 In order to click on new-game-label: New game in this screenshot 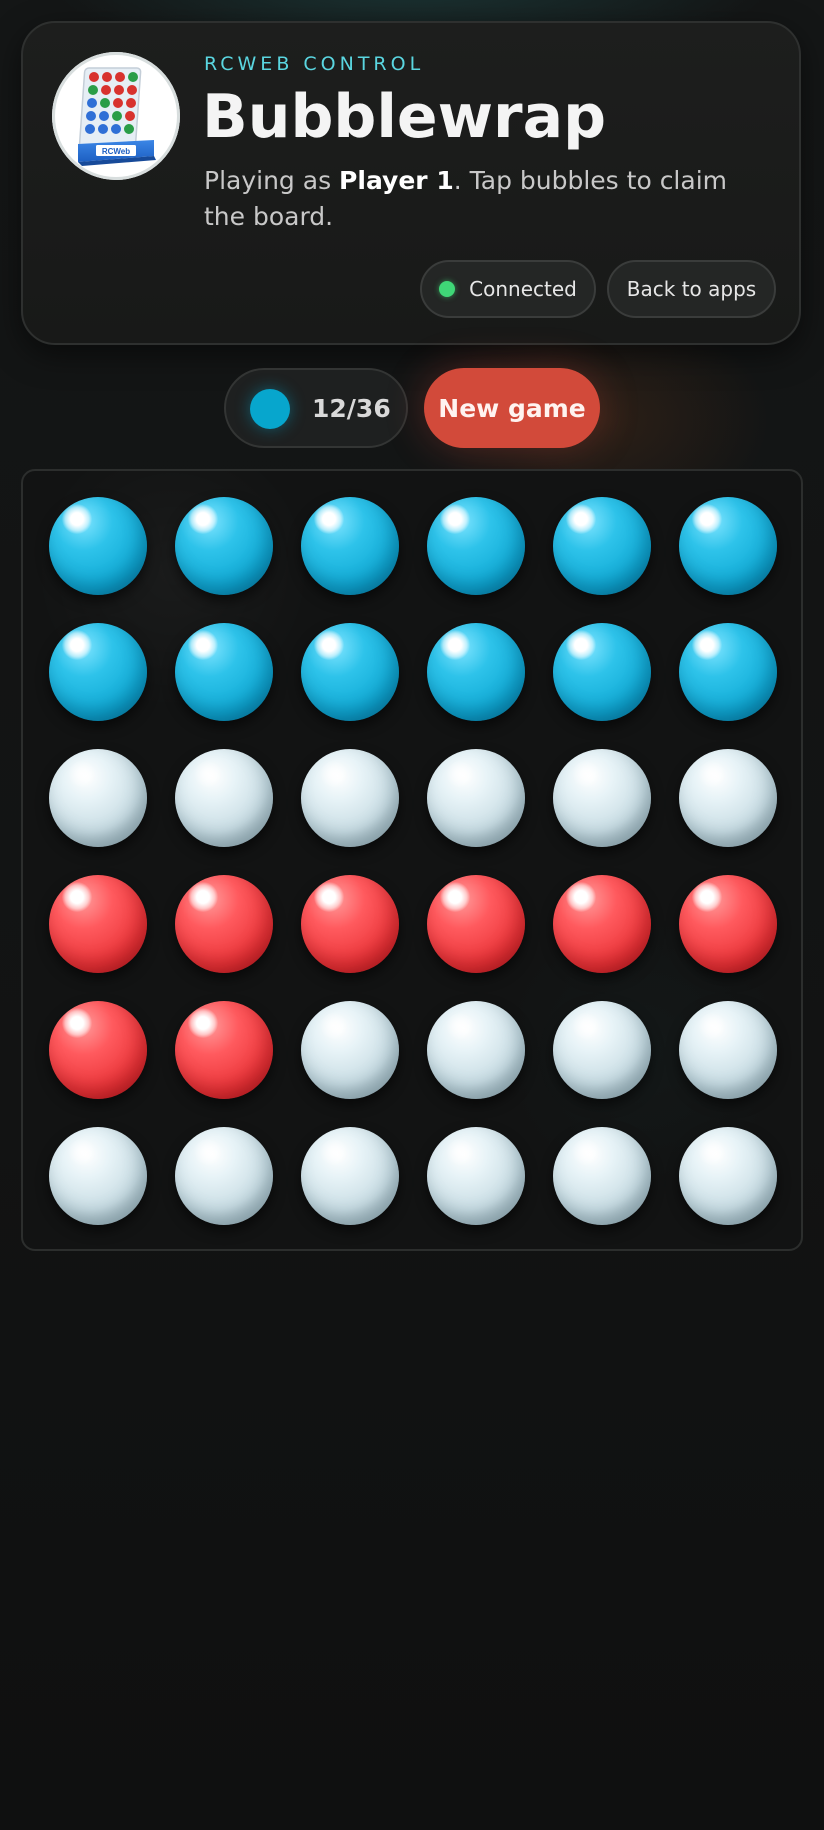, I will do `click(512, 408)`.